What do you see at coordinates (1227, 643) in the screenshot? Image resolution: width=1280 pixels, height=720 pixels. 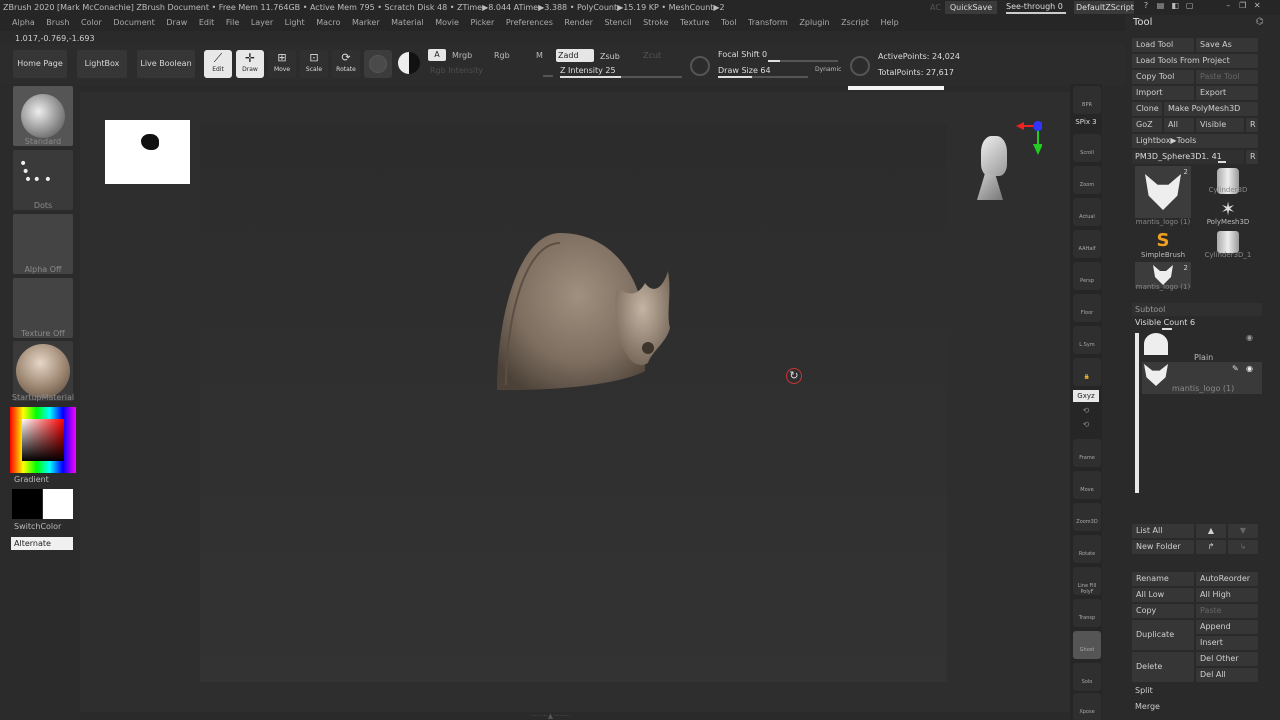 I see `insert-button: Insert` at bounding box center [1227, 643].